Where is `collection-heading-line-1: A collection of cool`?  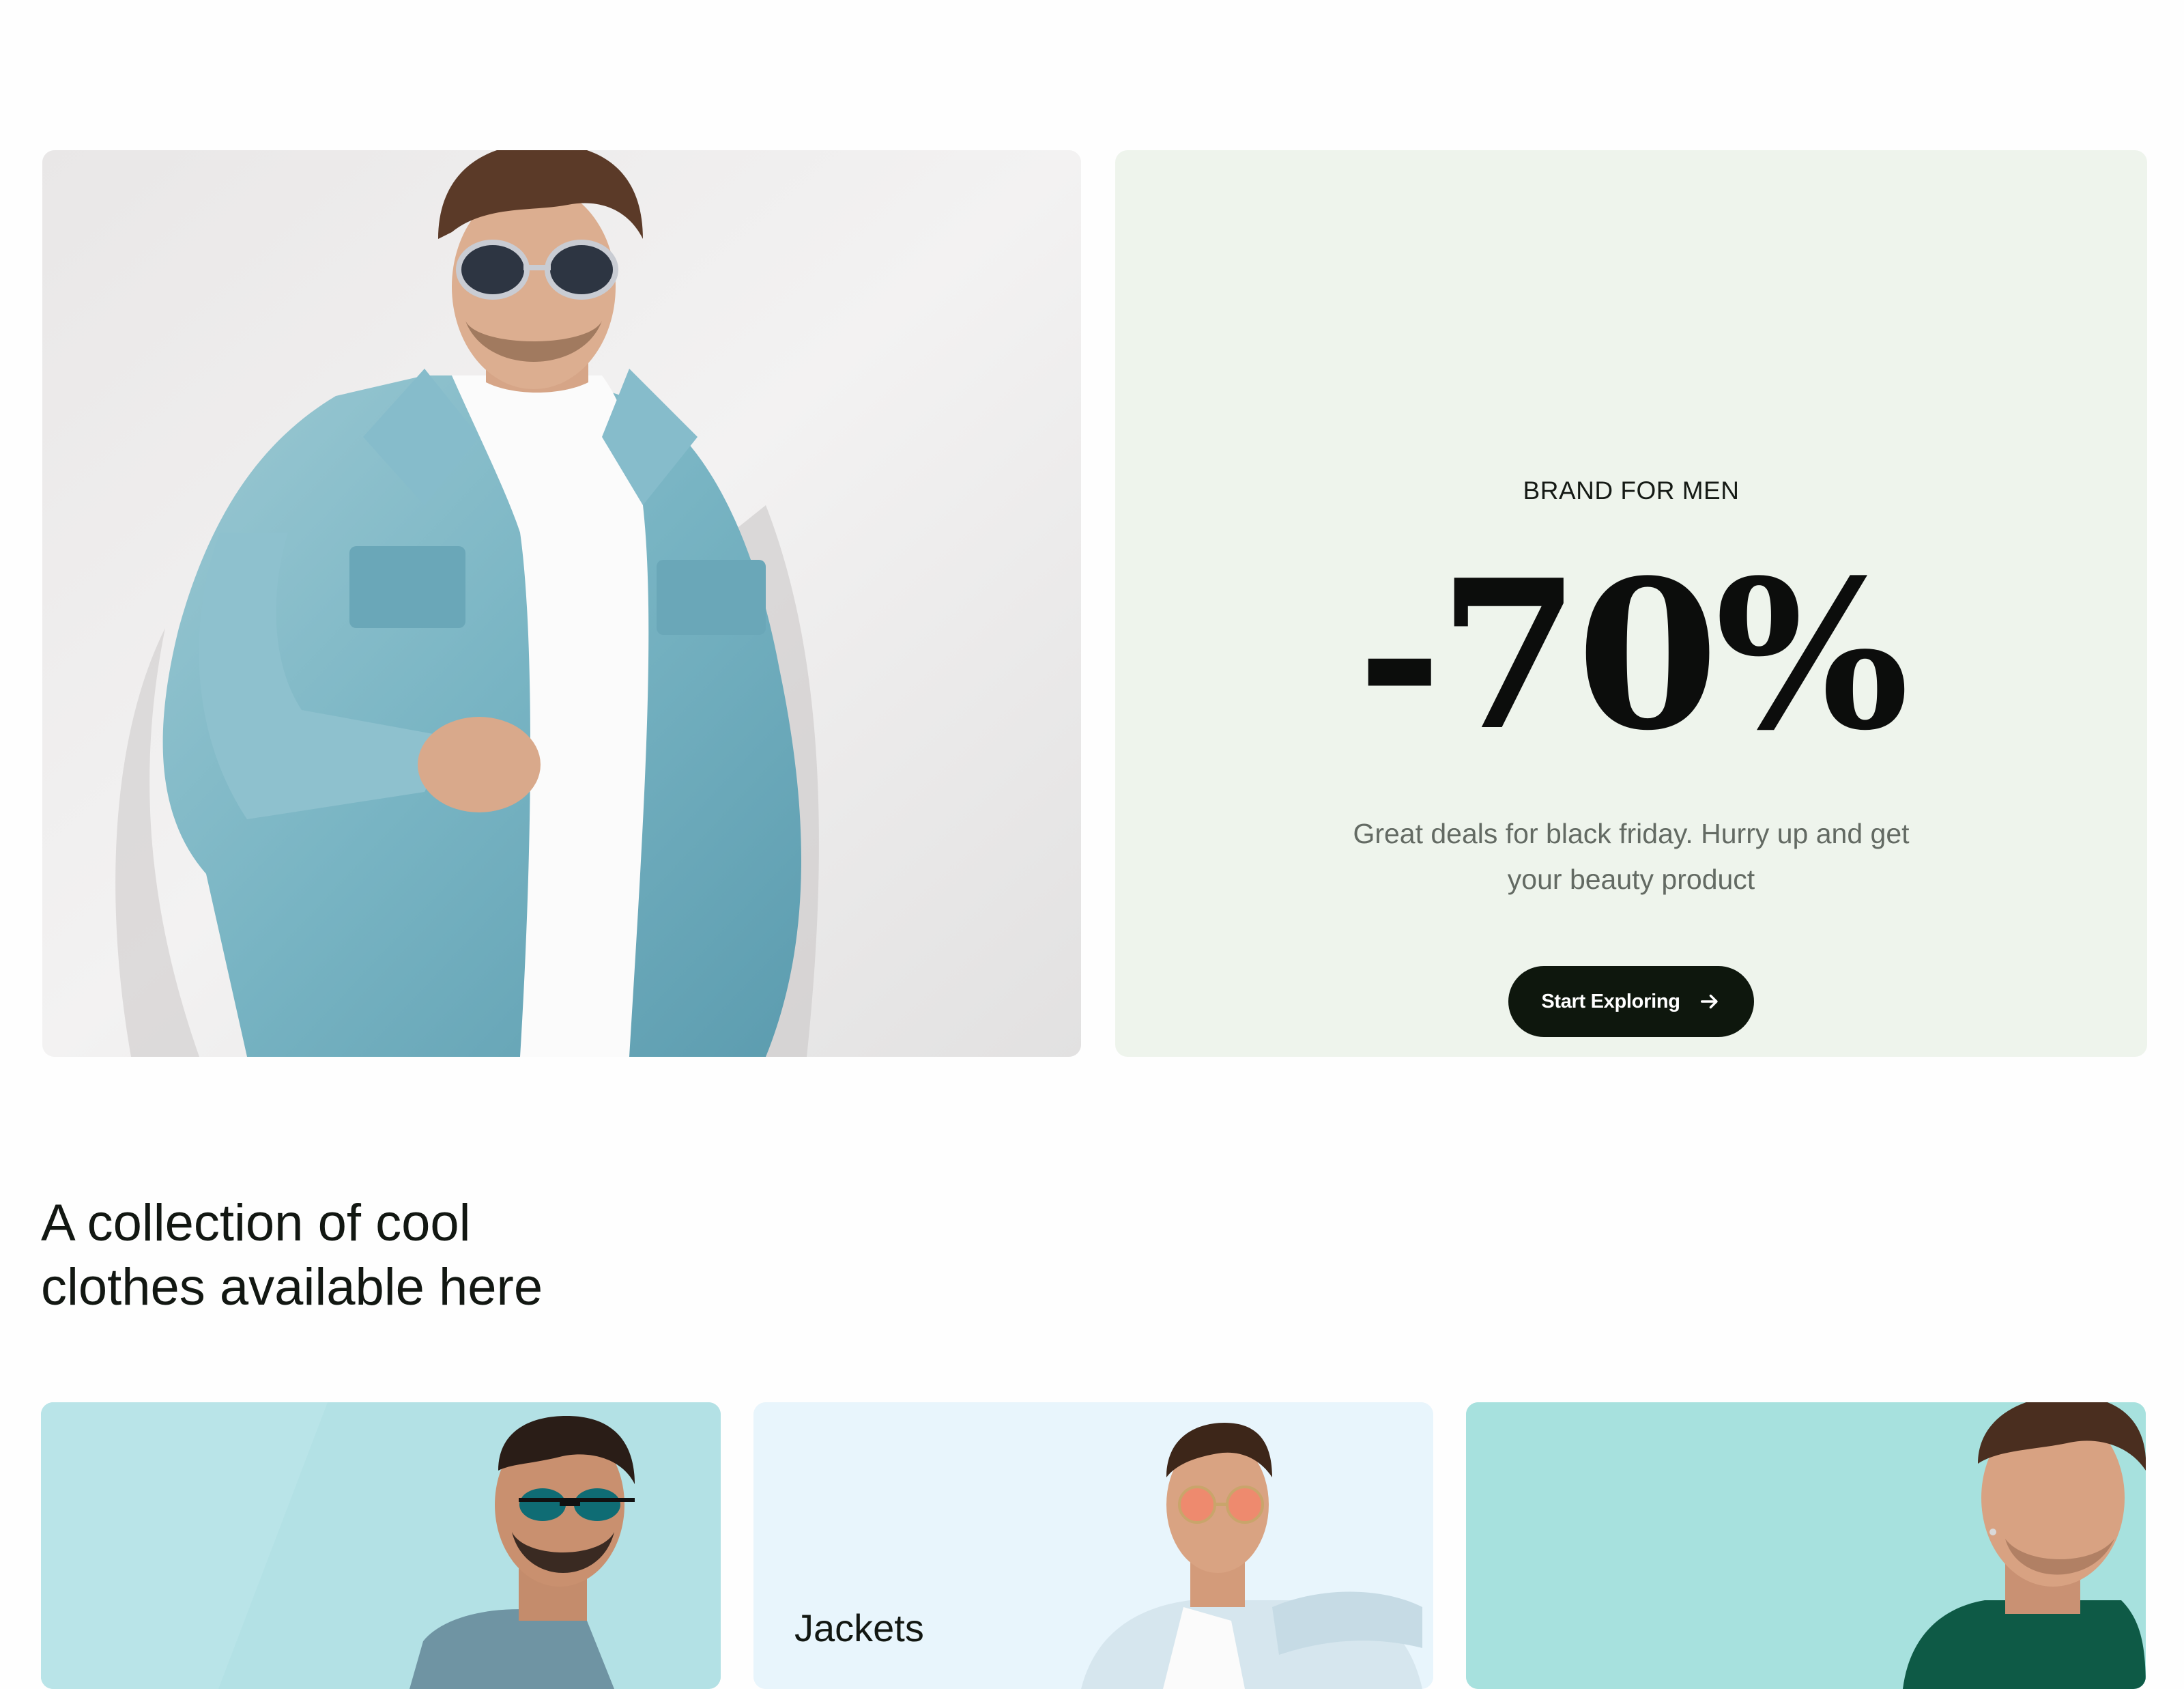 collection-heading-line-1: A collection of cool is located at coordinates (256, 1223).